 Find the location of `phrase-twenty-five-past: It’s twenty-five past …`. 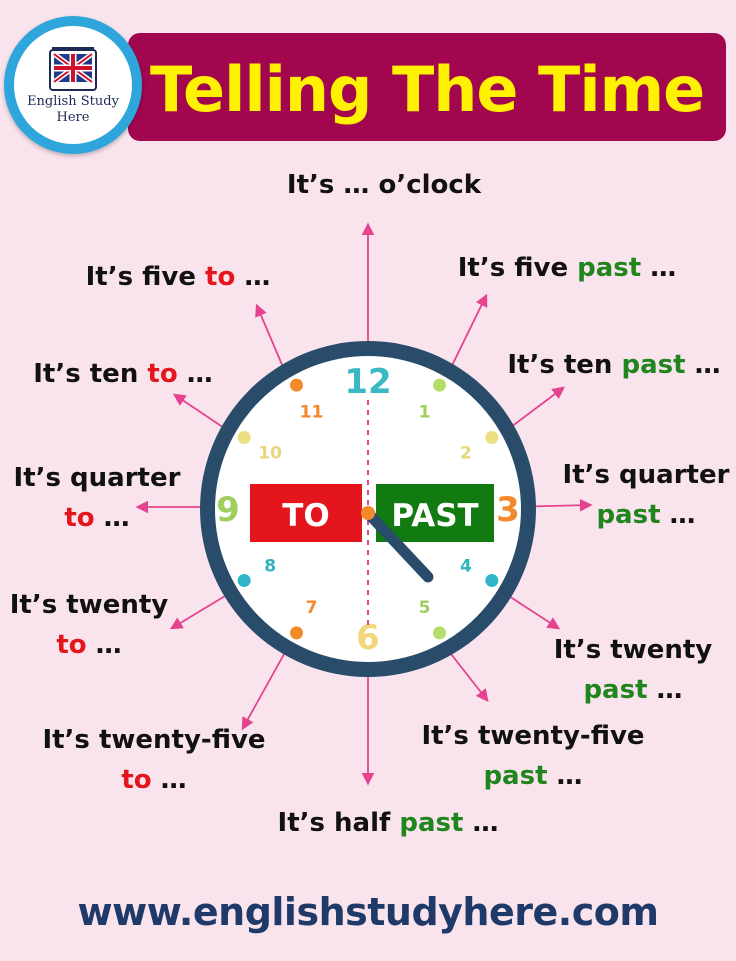

phrase-twenty-five-past: It’s twenty-five past … is located at coordinates (532, 756).